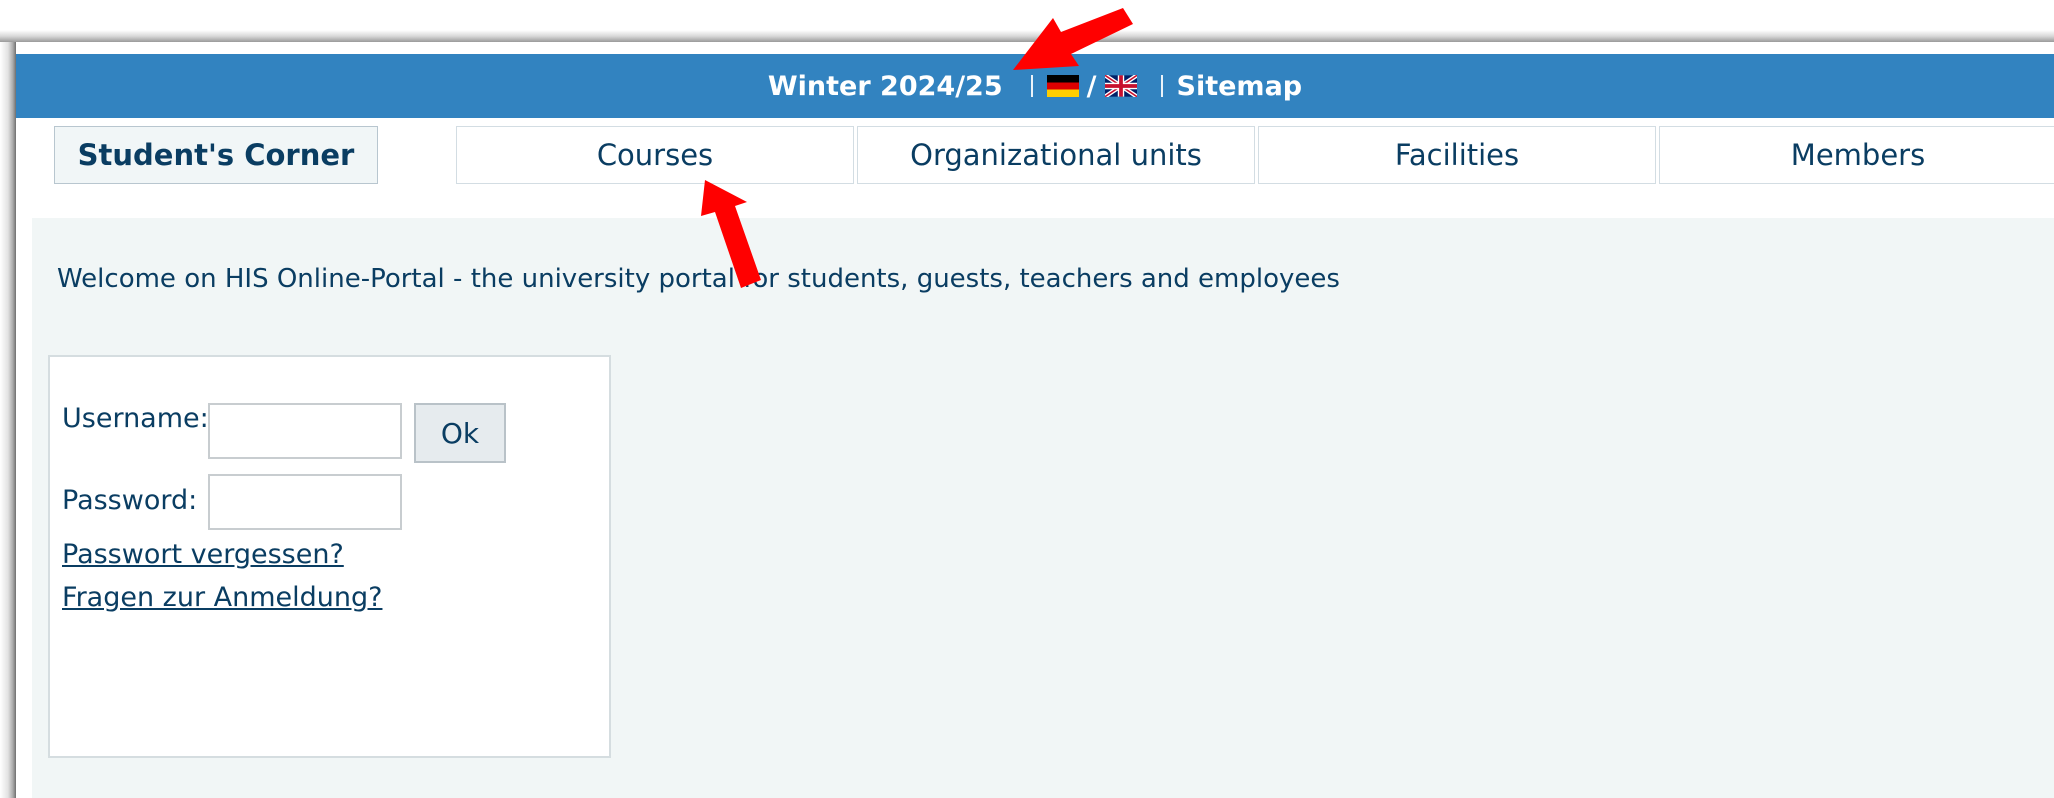  Describe the element at coordinates (216, 155) in the screenshot. I see `tab-students-corner: Student's Corner` at that location.